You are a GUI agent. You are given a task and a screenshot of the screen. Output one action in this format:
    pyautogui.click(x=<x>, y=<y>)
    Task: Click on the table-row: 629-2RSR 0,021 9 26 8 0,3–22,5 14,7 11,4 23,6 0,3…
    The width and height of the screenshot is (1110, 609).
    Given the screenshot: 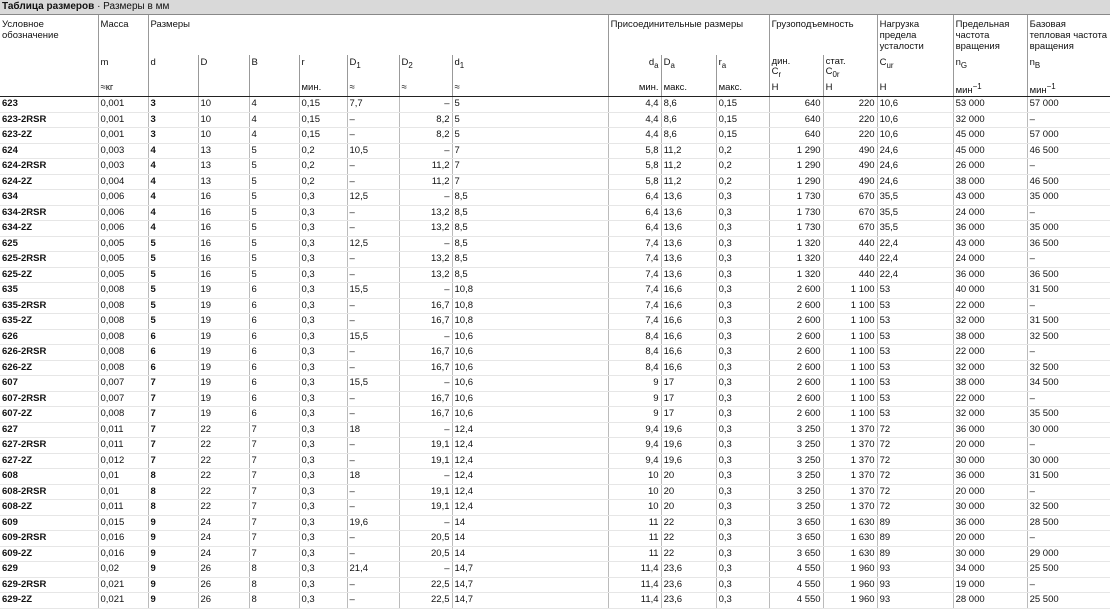 What is the action you would take?
    pyautogui.click(x=555, y=585)
    